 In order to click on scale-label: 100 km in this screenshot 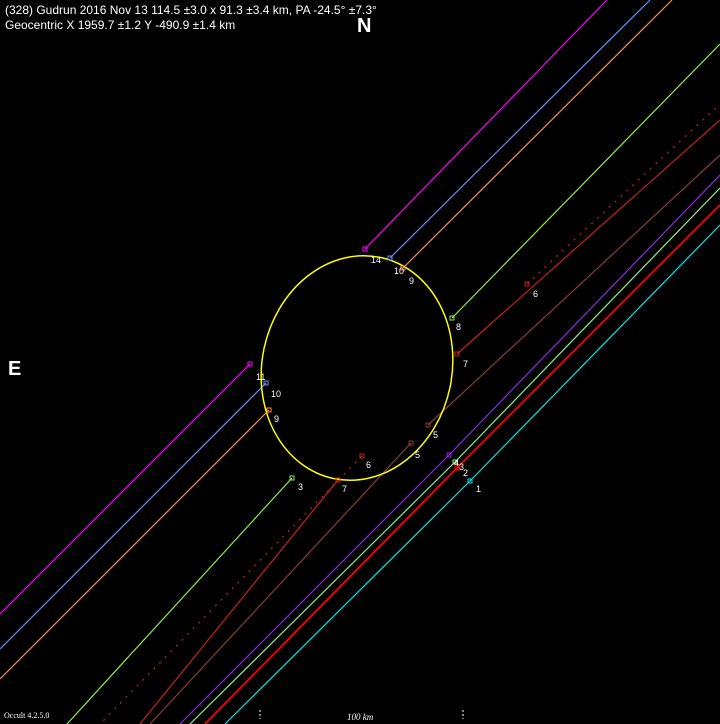, I will do `click(360, 717)`.